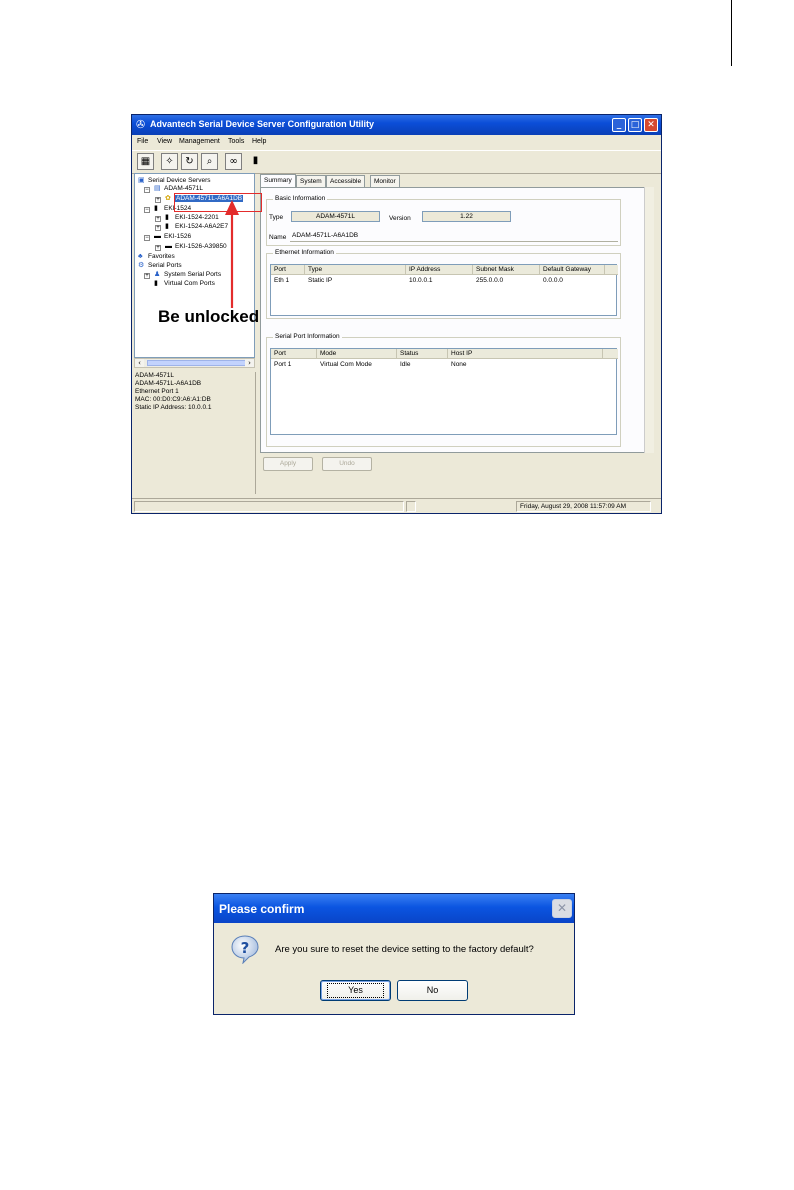 The width and height of the screenshot is (794, 1190). Describe the element at coordinates (466, 216) in the screenshot. I see `version-value-field: 1.22` at that location.